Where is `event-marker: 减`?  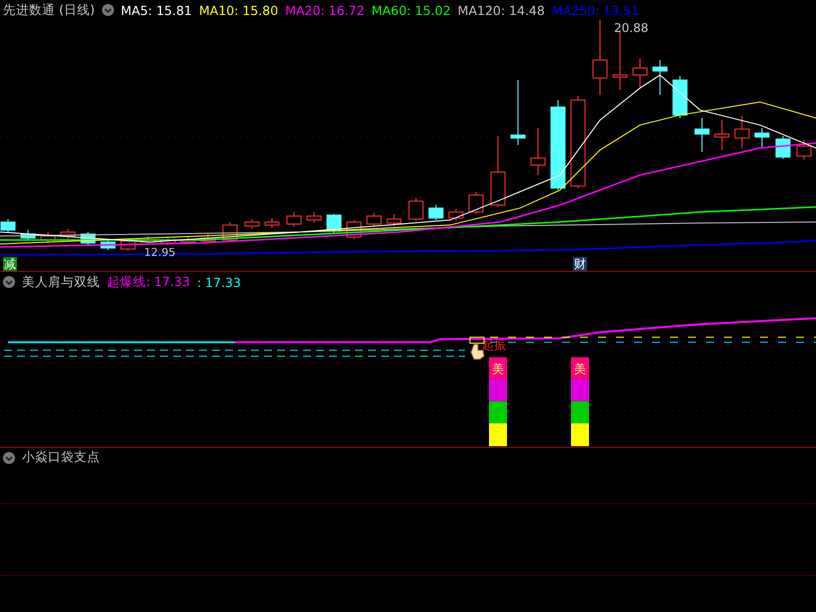 event-marker: 减 is located at coordinates (10, 264).